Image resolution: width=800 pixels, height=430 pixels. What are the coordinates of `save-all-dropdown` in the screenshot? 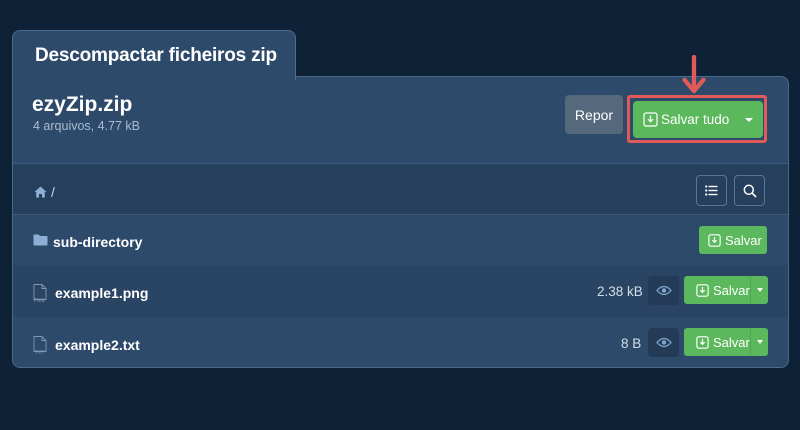 It's located at (749, 119).